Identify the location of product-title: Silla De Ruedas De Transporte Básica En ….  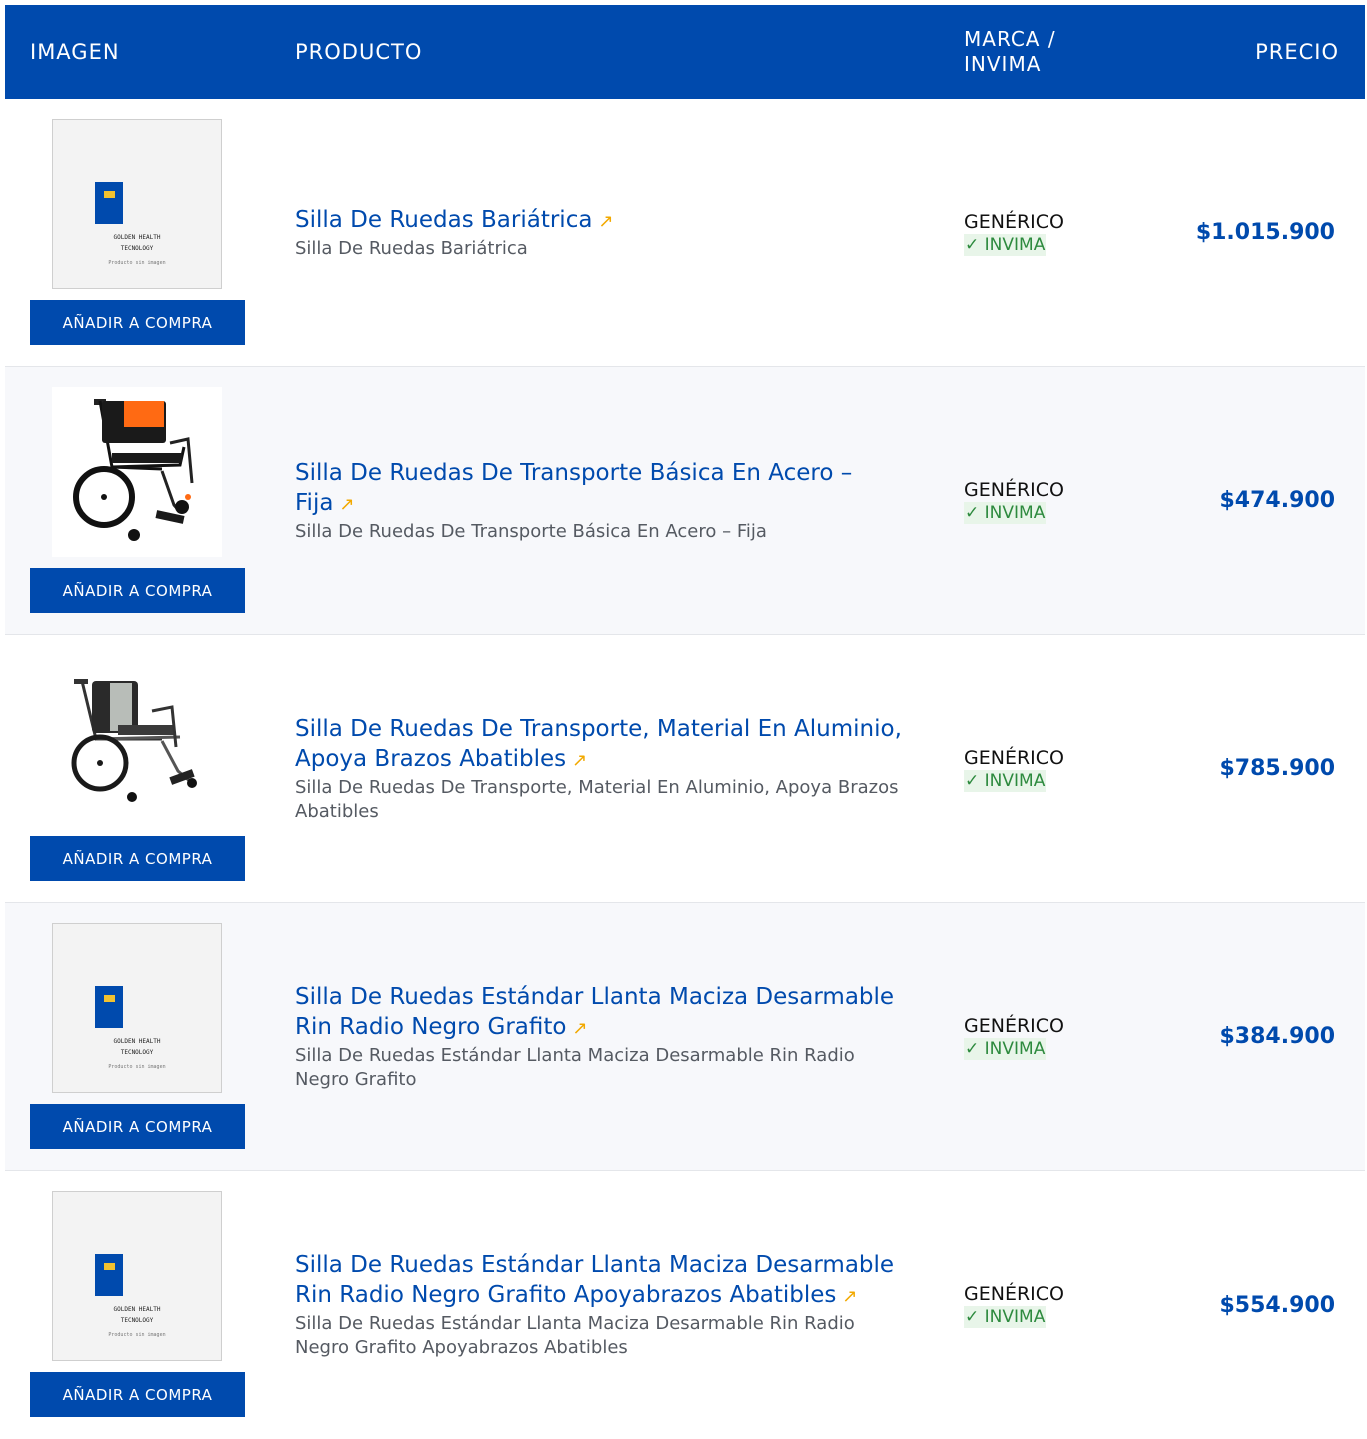
(573, 488).